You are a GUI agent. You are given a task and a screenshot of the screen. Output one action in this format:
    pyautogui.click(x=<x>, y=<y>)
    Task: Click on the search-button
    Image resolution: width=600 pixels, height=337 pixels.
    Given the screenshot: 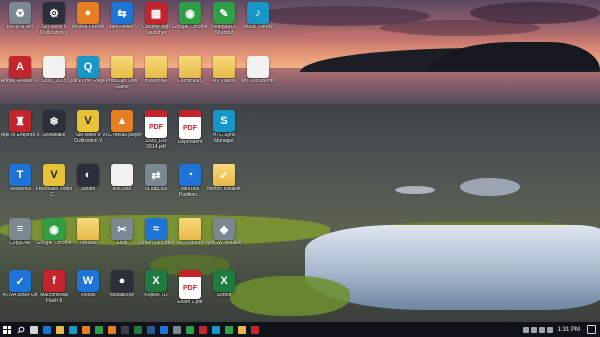 What is the action you would take?
    pyautogui.click(x=20, y=329)
    